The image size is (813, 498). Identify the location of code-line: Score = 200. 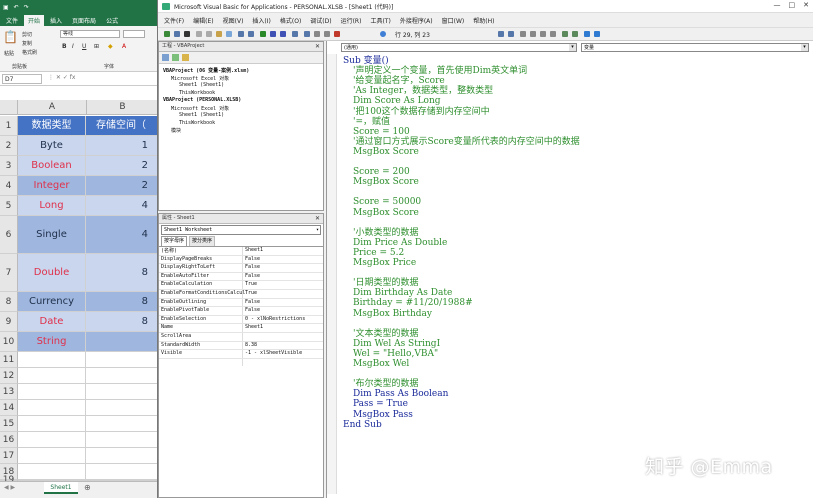
(381, 172).